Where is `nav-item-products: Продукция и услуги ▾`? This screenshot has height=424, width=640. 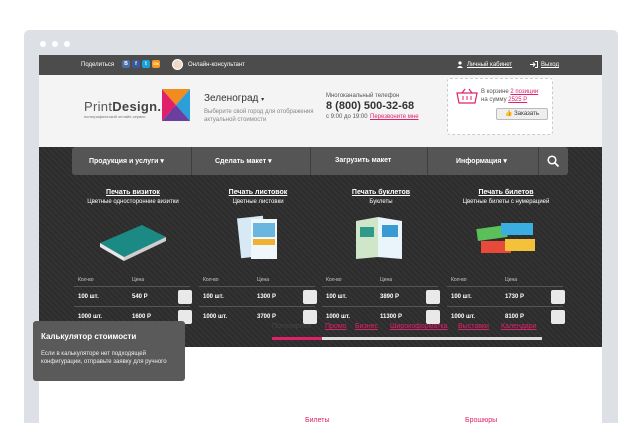 nav-item-products: Продукция и услуги ▾ is located at coordinates (126, 161).